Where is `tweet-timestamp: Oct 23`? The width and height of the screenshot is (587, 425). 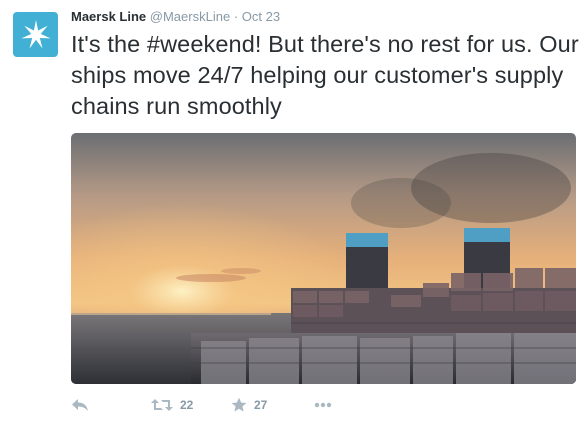 tweet-timestamp: Oct 23 is located at coordinates (261, 16).